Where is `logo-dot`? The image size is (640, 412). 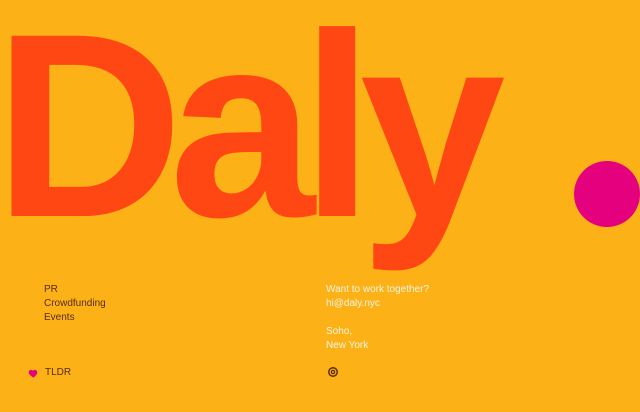
logo-dot is located at coordinates (607, 194).